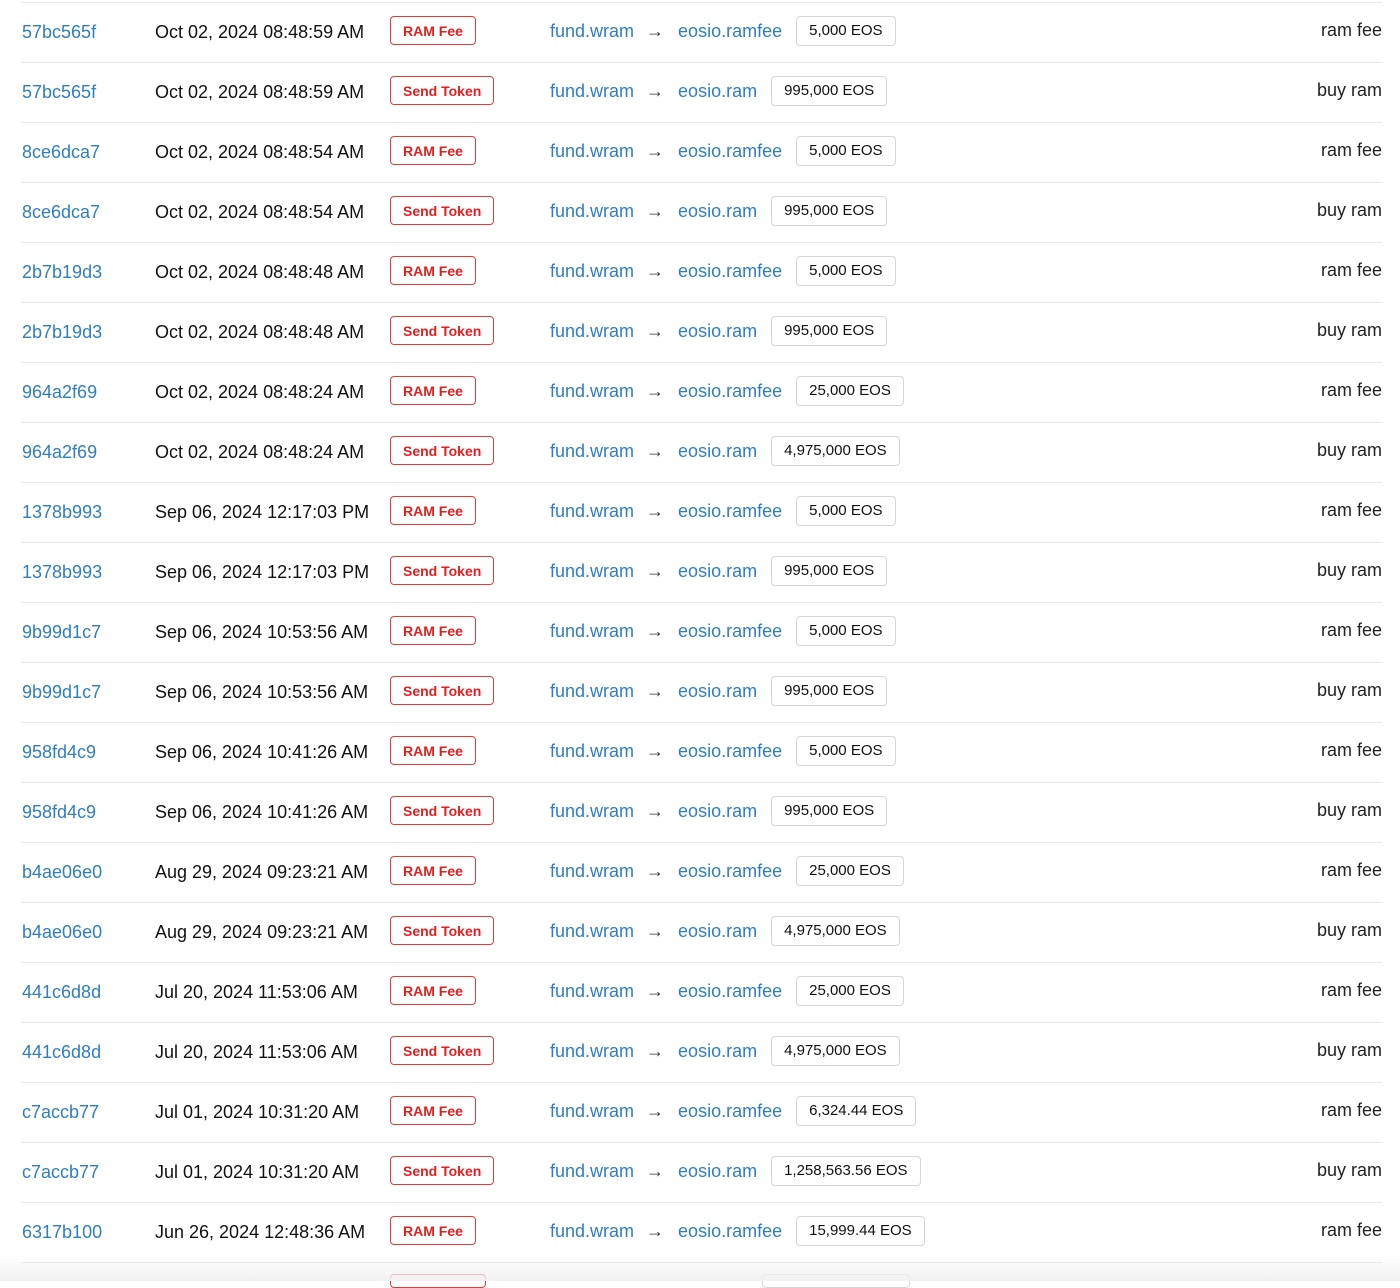 The image size is (1400, 1288). Describe the element at coordinates (835, 1051) in the screenshot. I see `amount-box: 4,975,000 EOS` at that location.